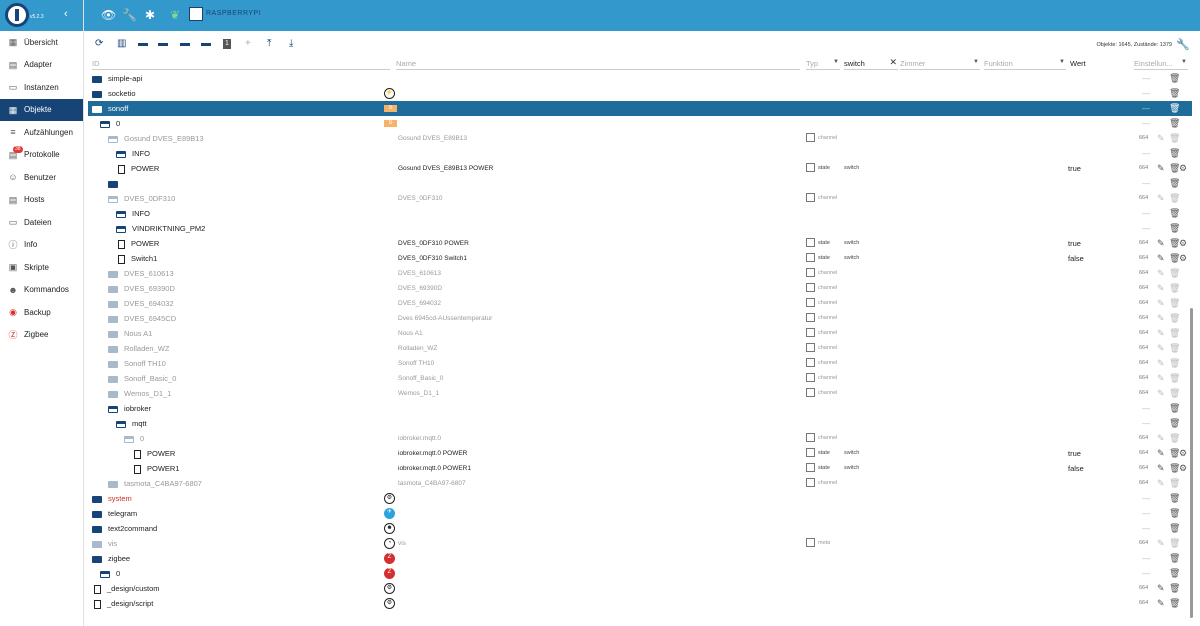  Describe the element at coordinates (598, 64) in the screenshot. I see `name-filter-input: Name` at that location.